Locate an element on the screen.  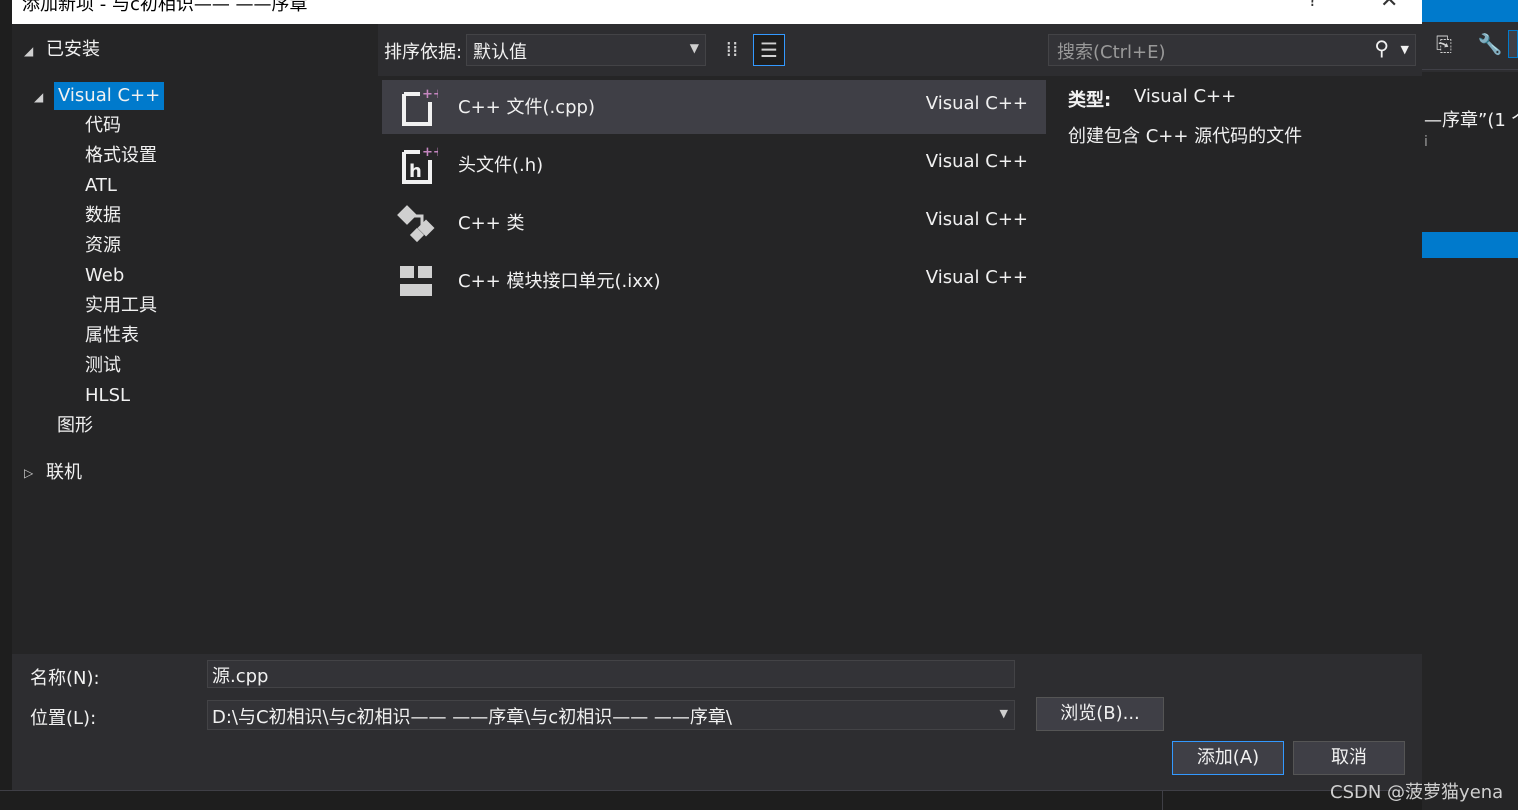
search-input: 搜索(Ctrl+E) is located at coordinates (1111, 51).